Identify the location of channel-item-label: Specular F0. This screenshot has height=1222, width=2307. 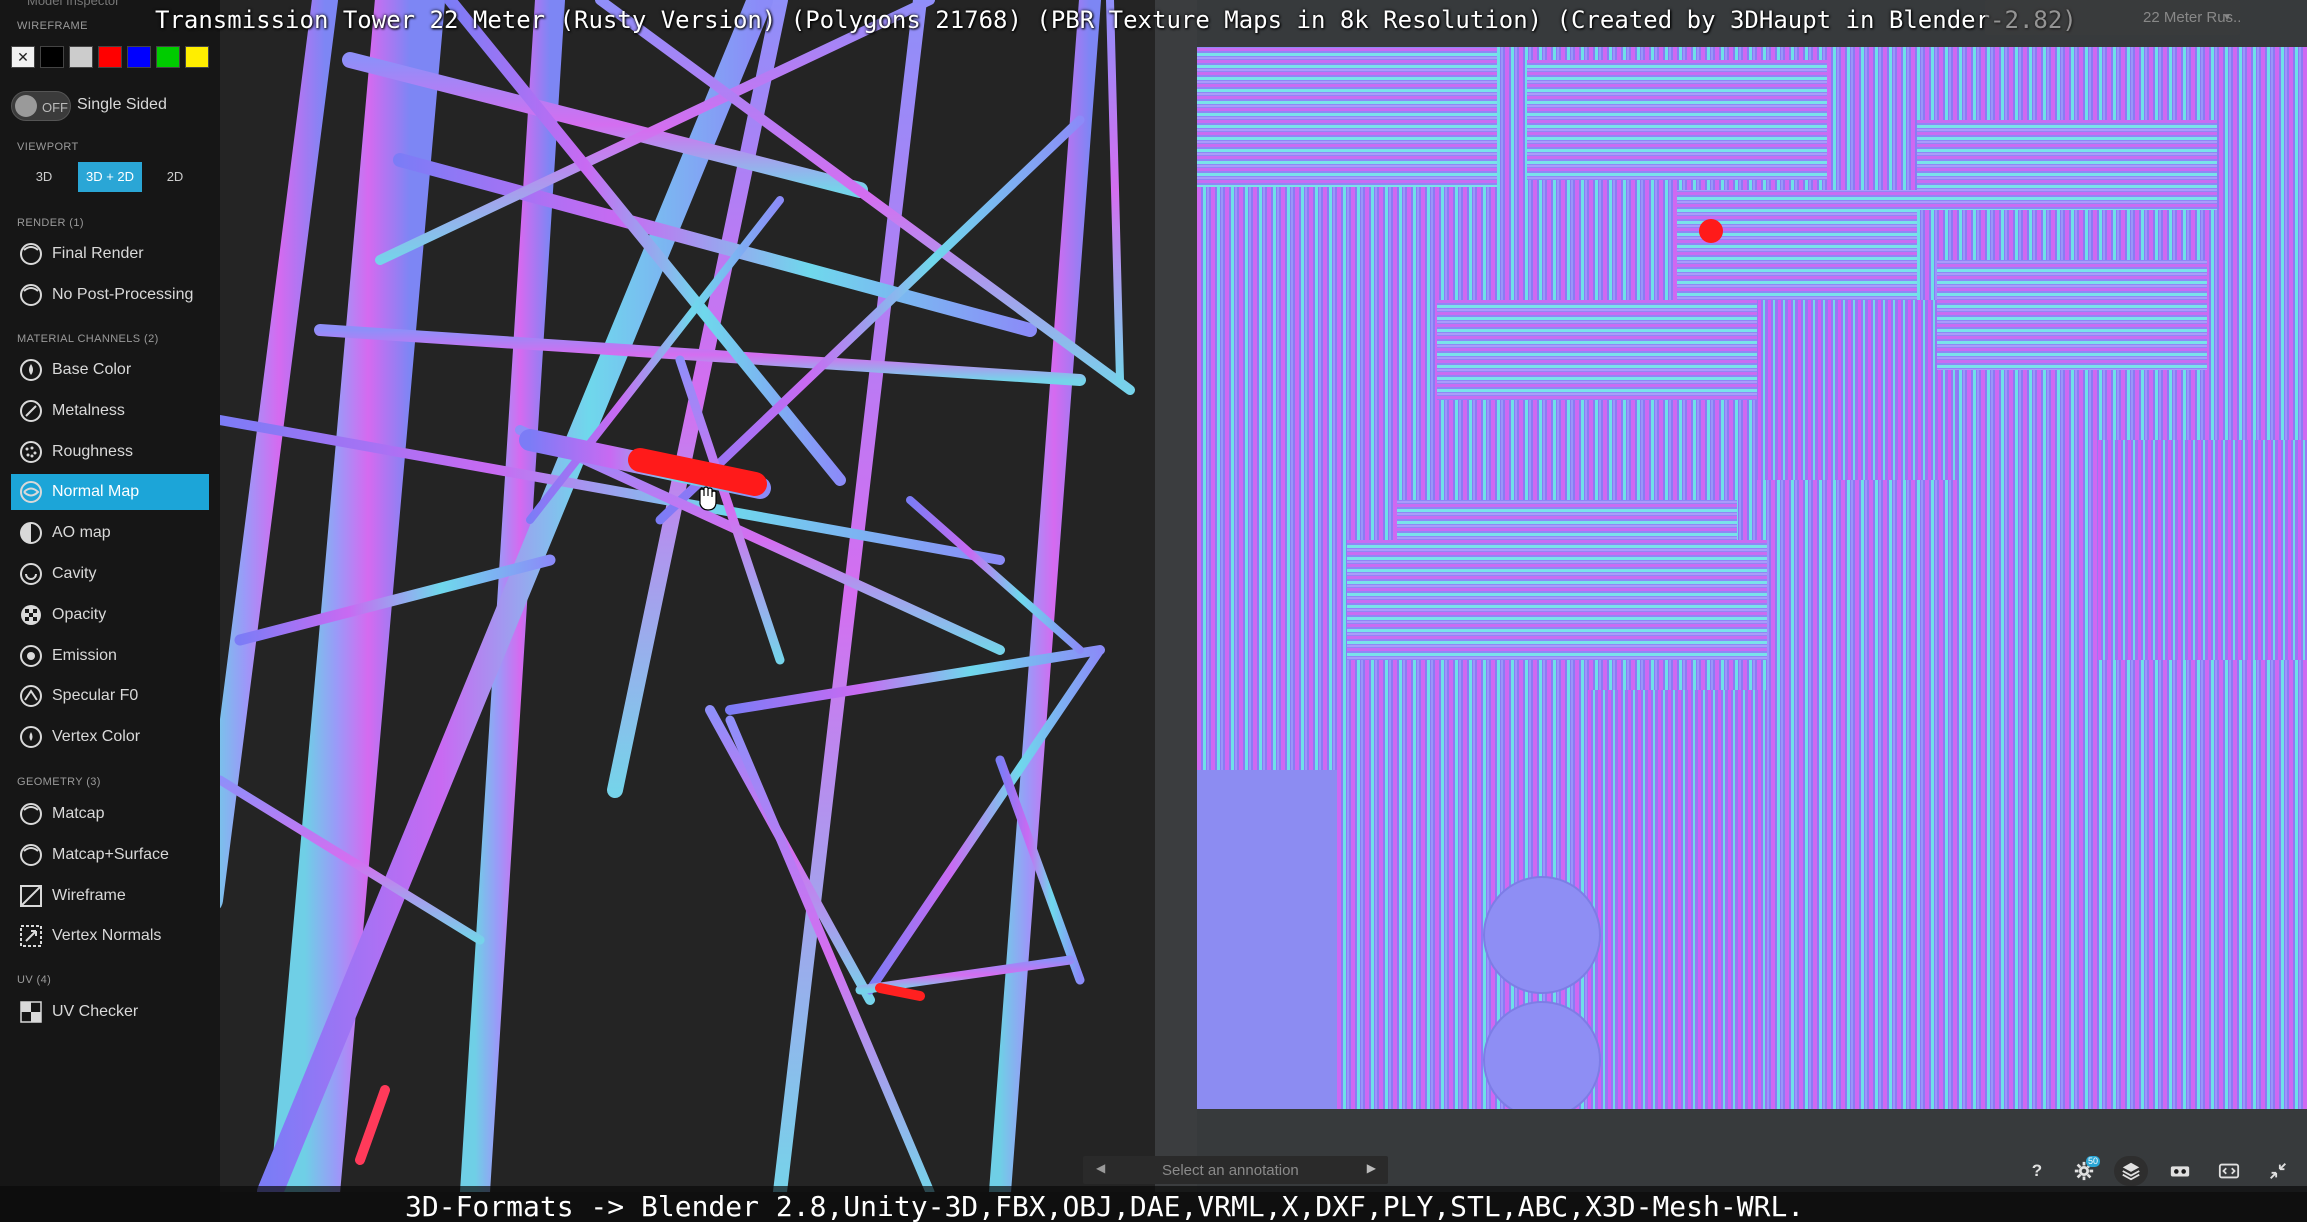
(95, 696).